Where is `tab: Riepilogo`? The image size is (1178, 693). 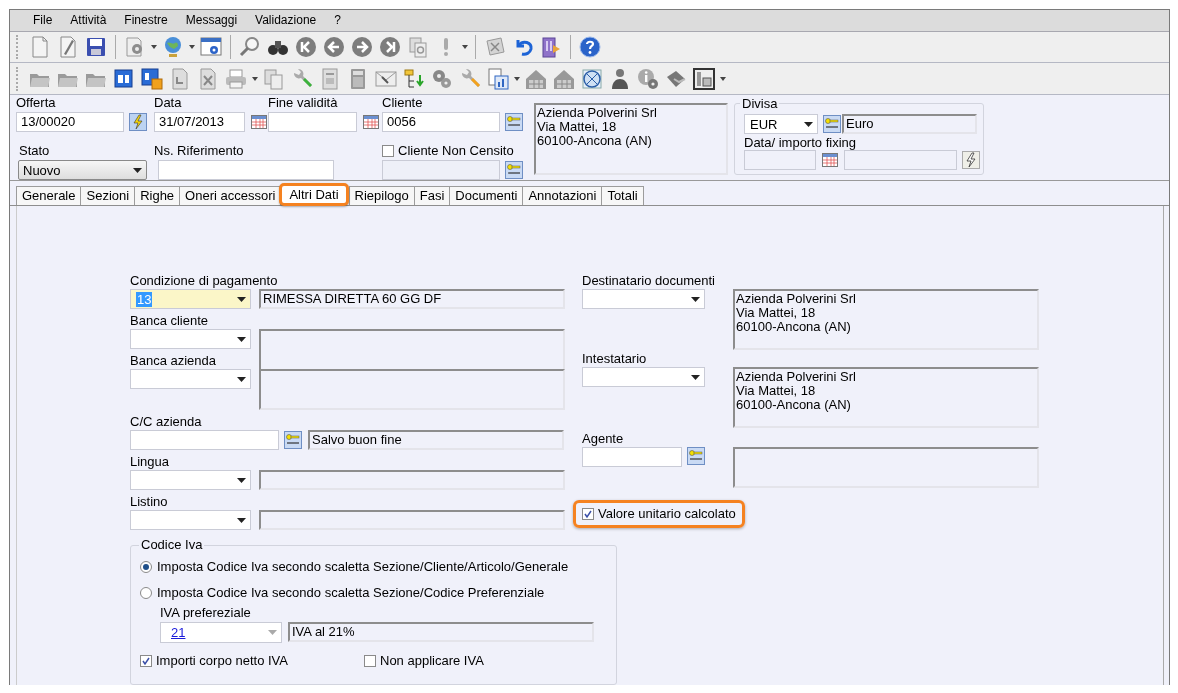
tab: Riepilogo is located at coordinates (381, 195).